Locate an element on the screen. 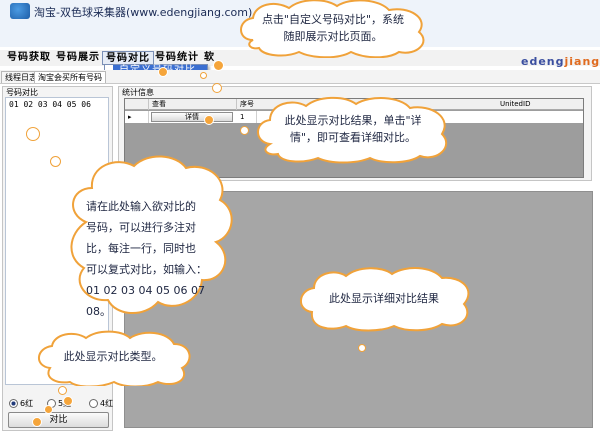  callout-detail-text: 此处显示详细对比结果 is located at coordinates (384, 298).